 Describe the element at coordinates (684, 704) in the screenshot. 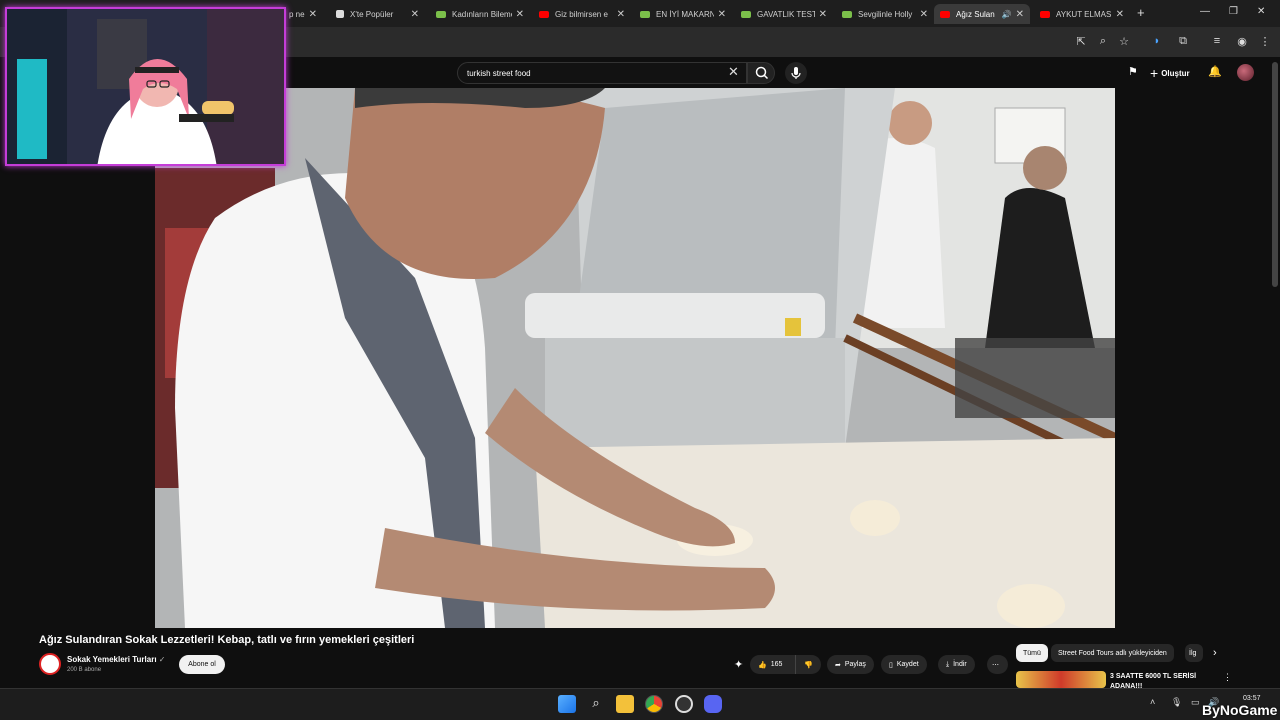

I see `obs-icon` at that location.